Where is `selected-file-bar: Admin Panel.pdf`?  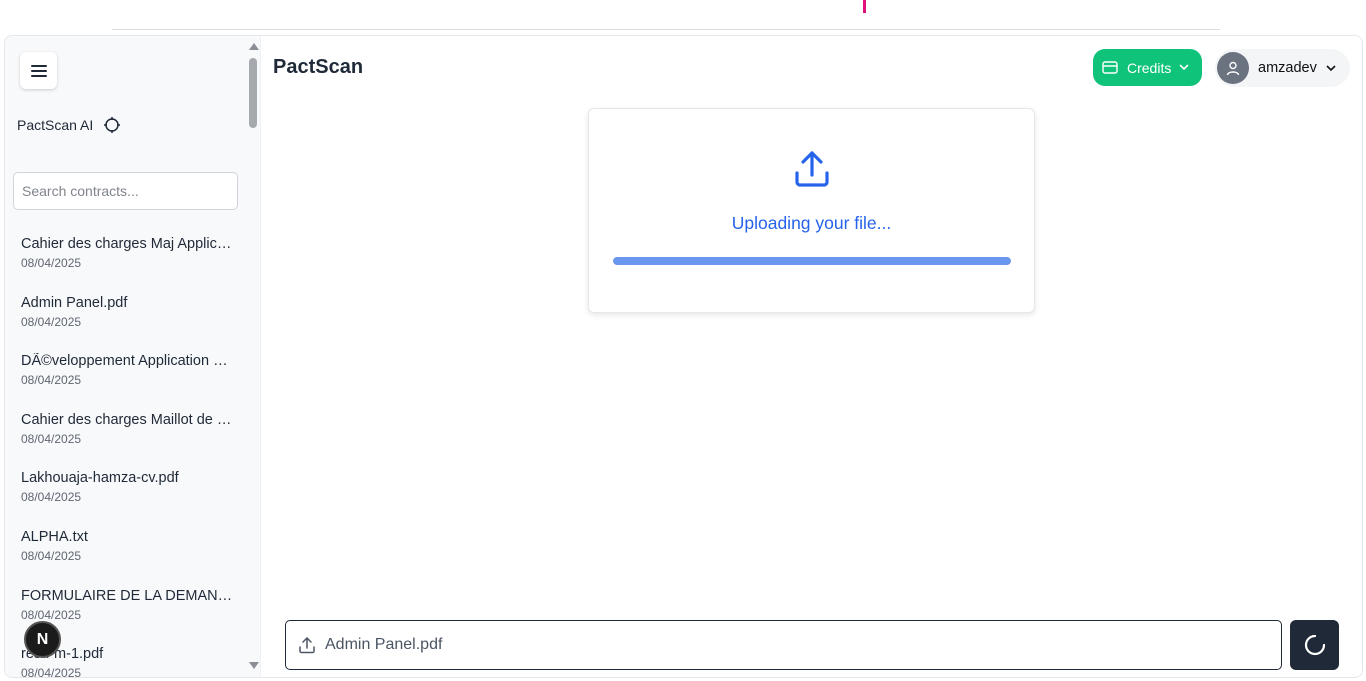 selected-file-bar: Admin Panel.pdf is located at coordinates (783, 645).